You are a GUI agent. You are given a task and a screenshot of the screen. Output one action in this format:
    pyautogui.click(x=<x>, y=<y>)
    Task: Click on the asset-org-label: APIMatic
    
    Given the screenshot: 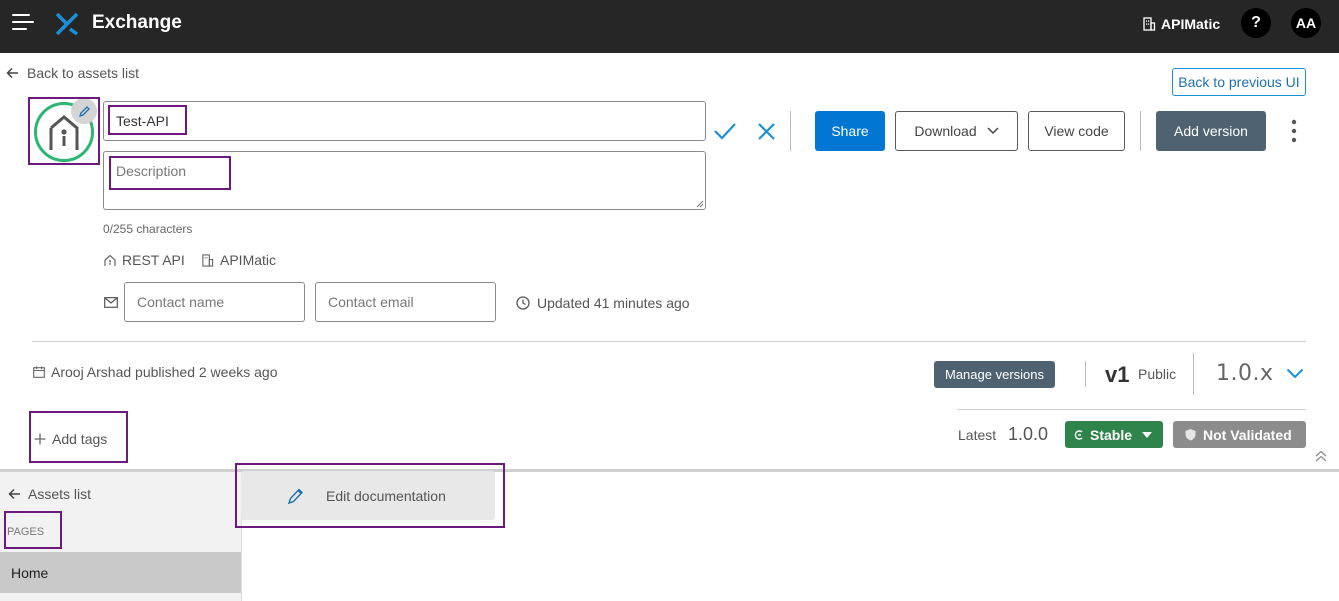 What is the action you would take?
    pyautogui.click(x=248, y=260)
    